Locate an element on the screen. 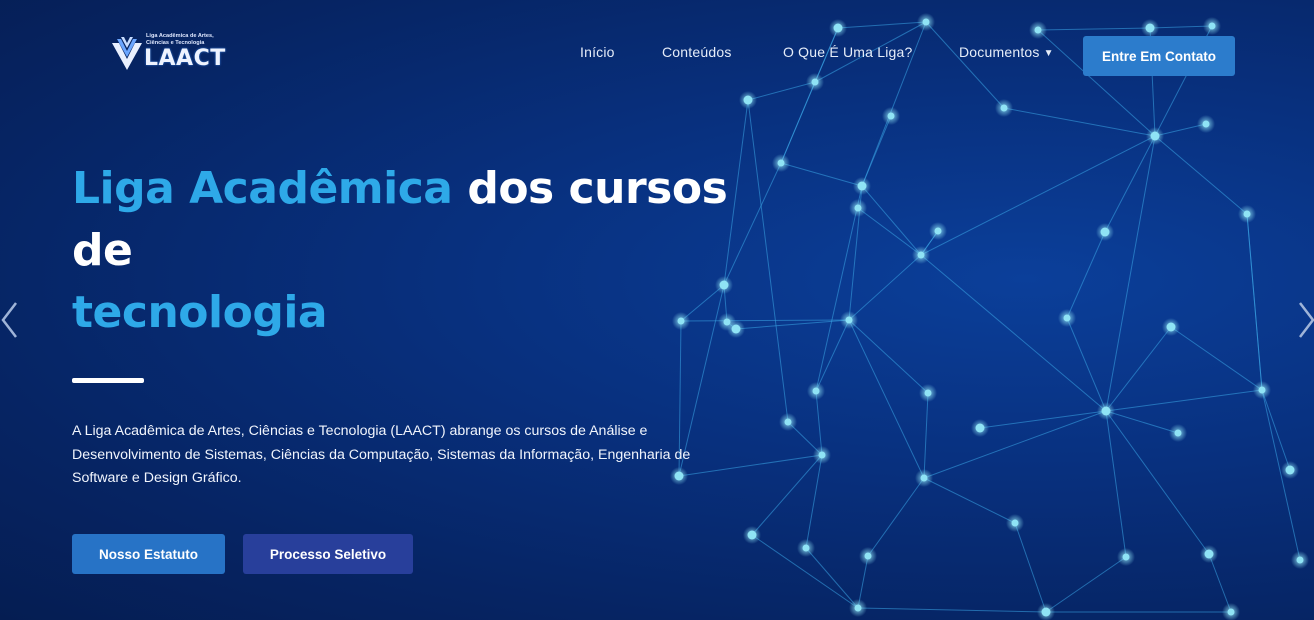 The image size is (1314, 620). nav-item-inicio: Início is located at coordinates (597, 52).